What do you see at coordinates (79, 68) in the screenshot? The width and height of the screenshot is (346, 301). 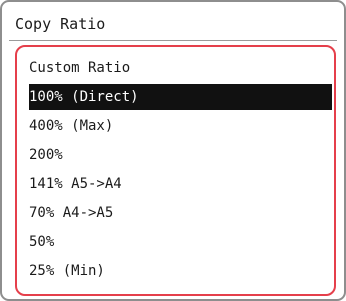 I see `option-custom-ratio: Custom Ratio` at bounding box center [79, 68].